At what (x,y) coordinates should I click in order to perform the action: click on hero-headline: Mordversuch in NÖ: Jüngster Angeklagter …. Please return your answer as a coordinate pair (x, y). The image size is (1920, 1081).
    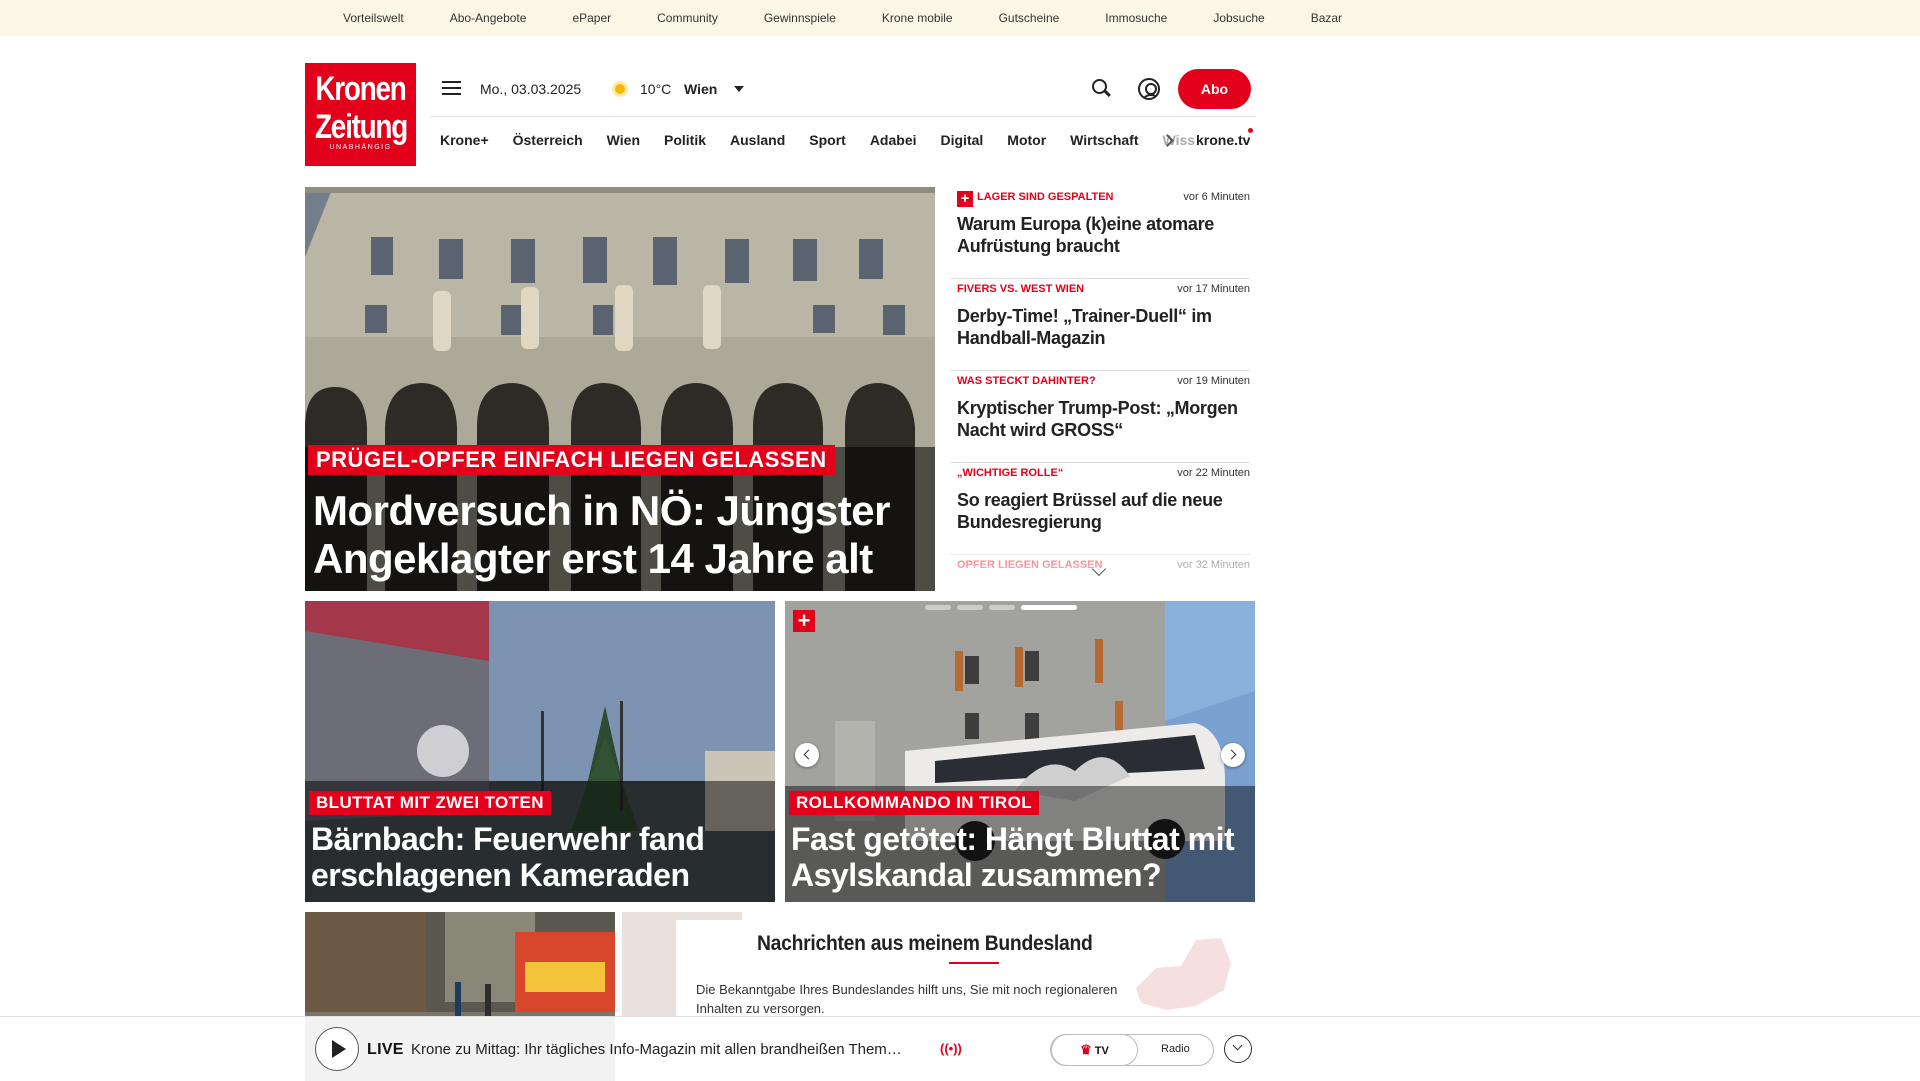
    Looking at the image, I should click on (613, 535).